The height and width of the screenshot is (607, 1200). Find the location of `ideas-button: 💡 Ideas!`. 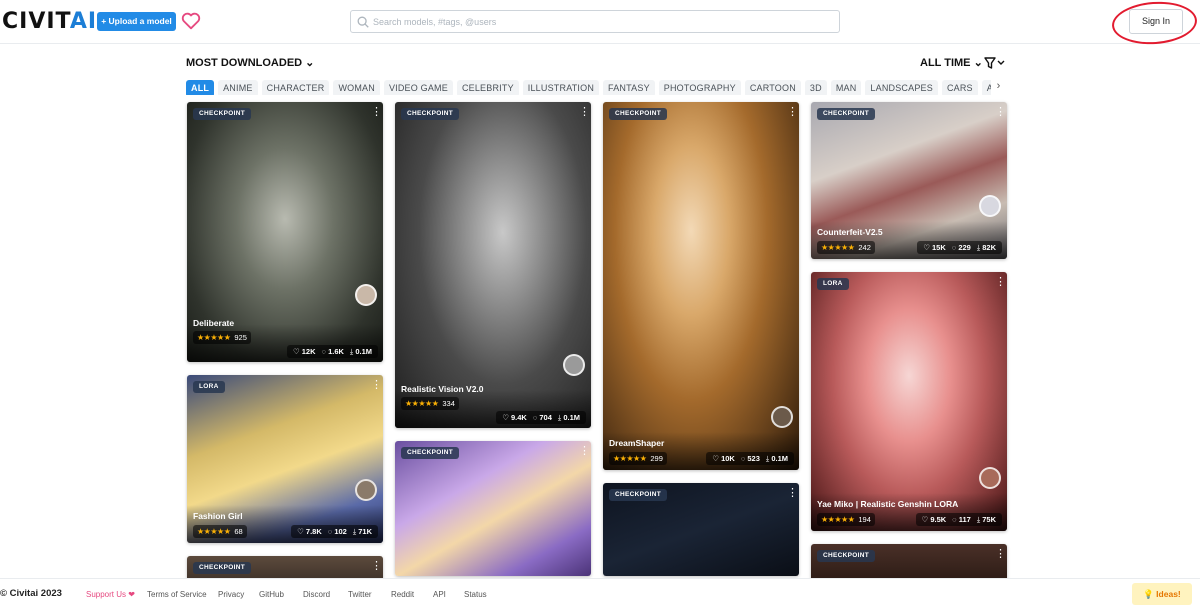

ideas-button: 💡 Ideas! is located at coordinates (1162, 594).